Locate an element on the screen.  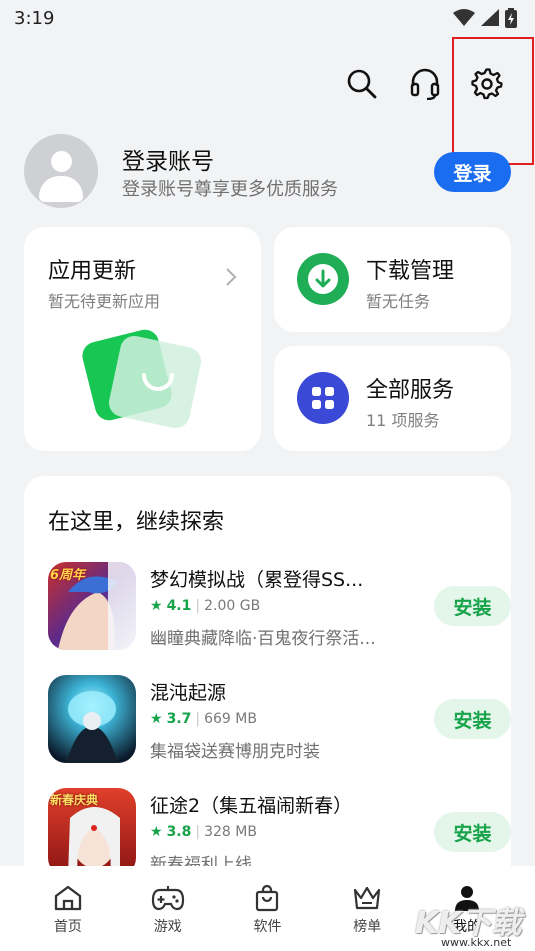
watermark: KK下载 www.kkx.net is located at coordinates (475, 924).